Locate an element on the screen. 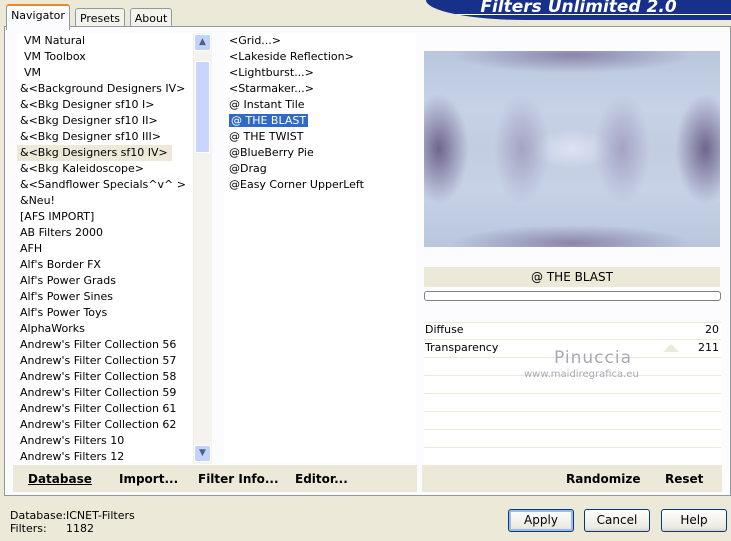  category-item: Andrew's Filters 10 is located at coordinates (105, 441).